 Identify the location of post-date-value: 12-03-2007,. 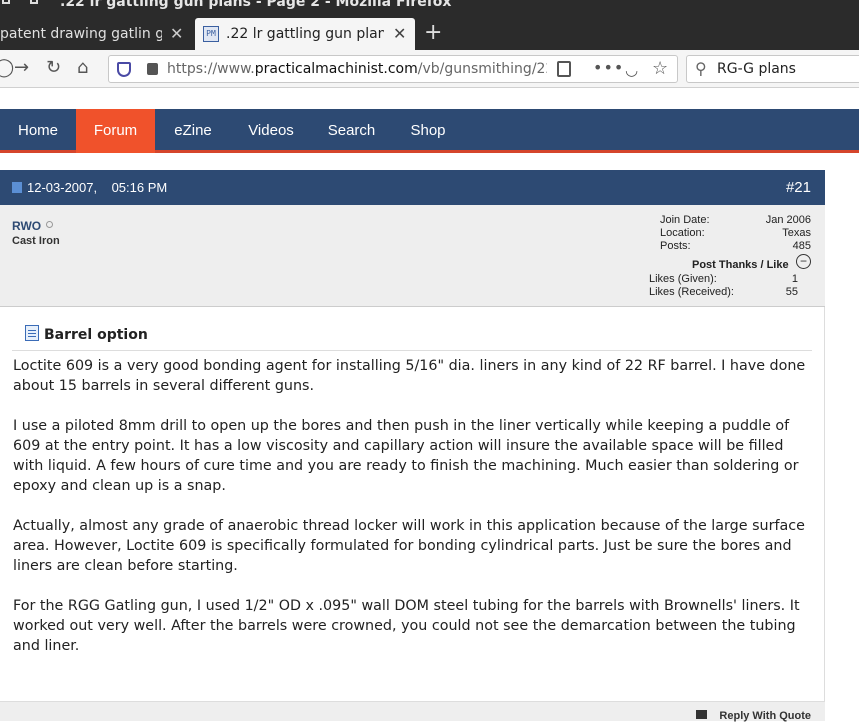
(62, 187).